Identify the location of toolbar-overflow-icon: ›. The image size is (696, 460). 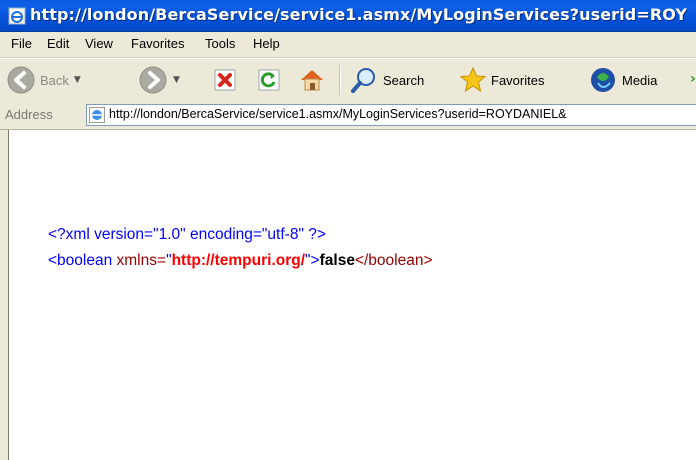
(693, 79).